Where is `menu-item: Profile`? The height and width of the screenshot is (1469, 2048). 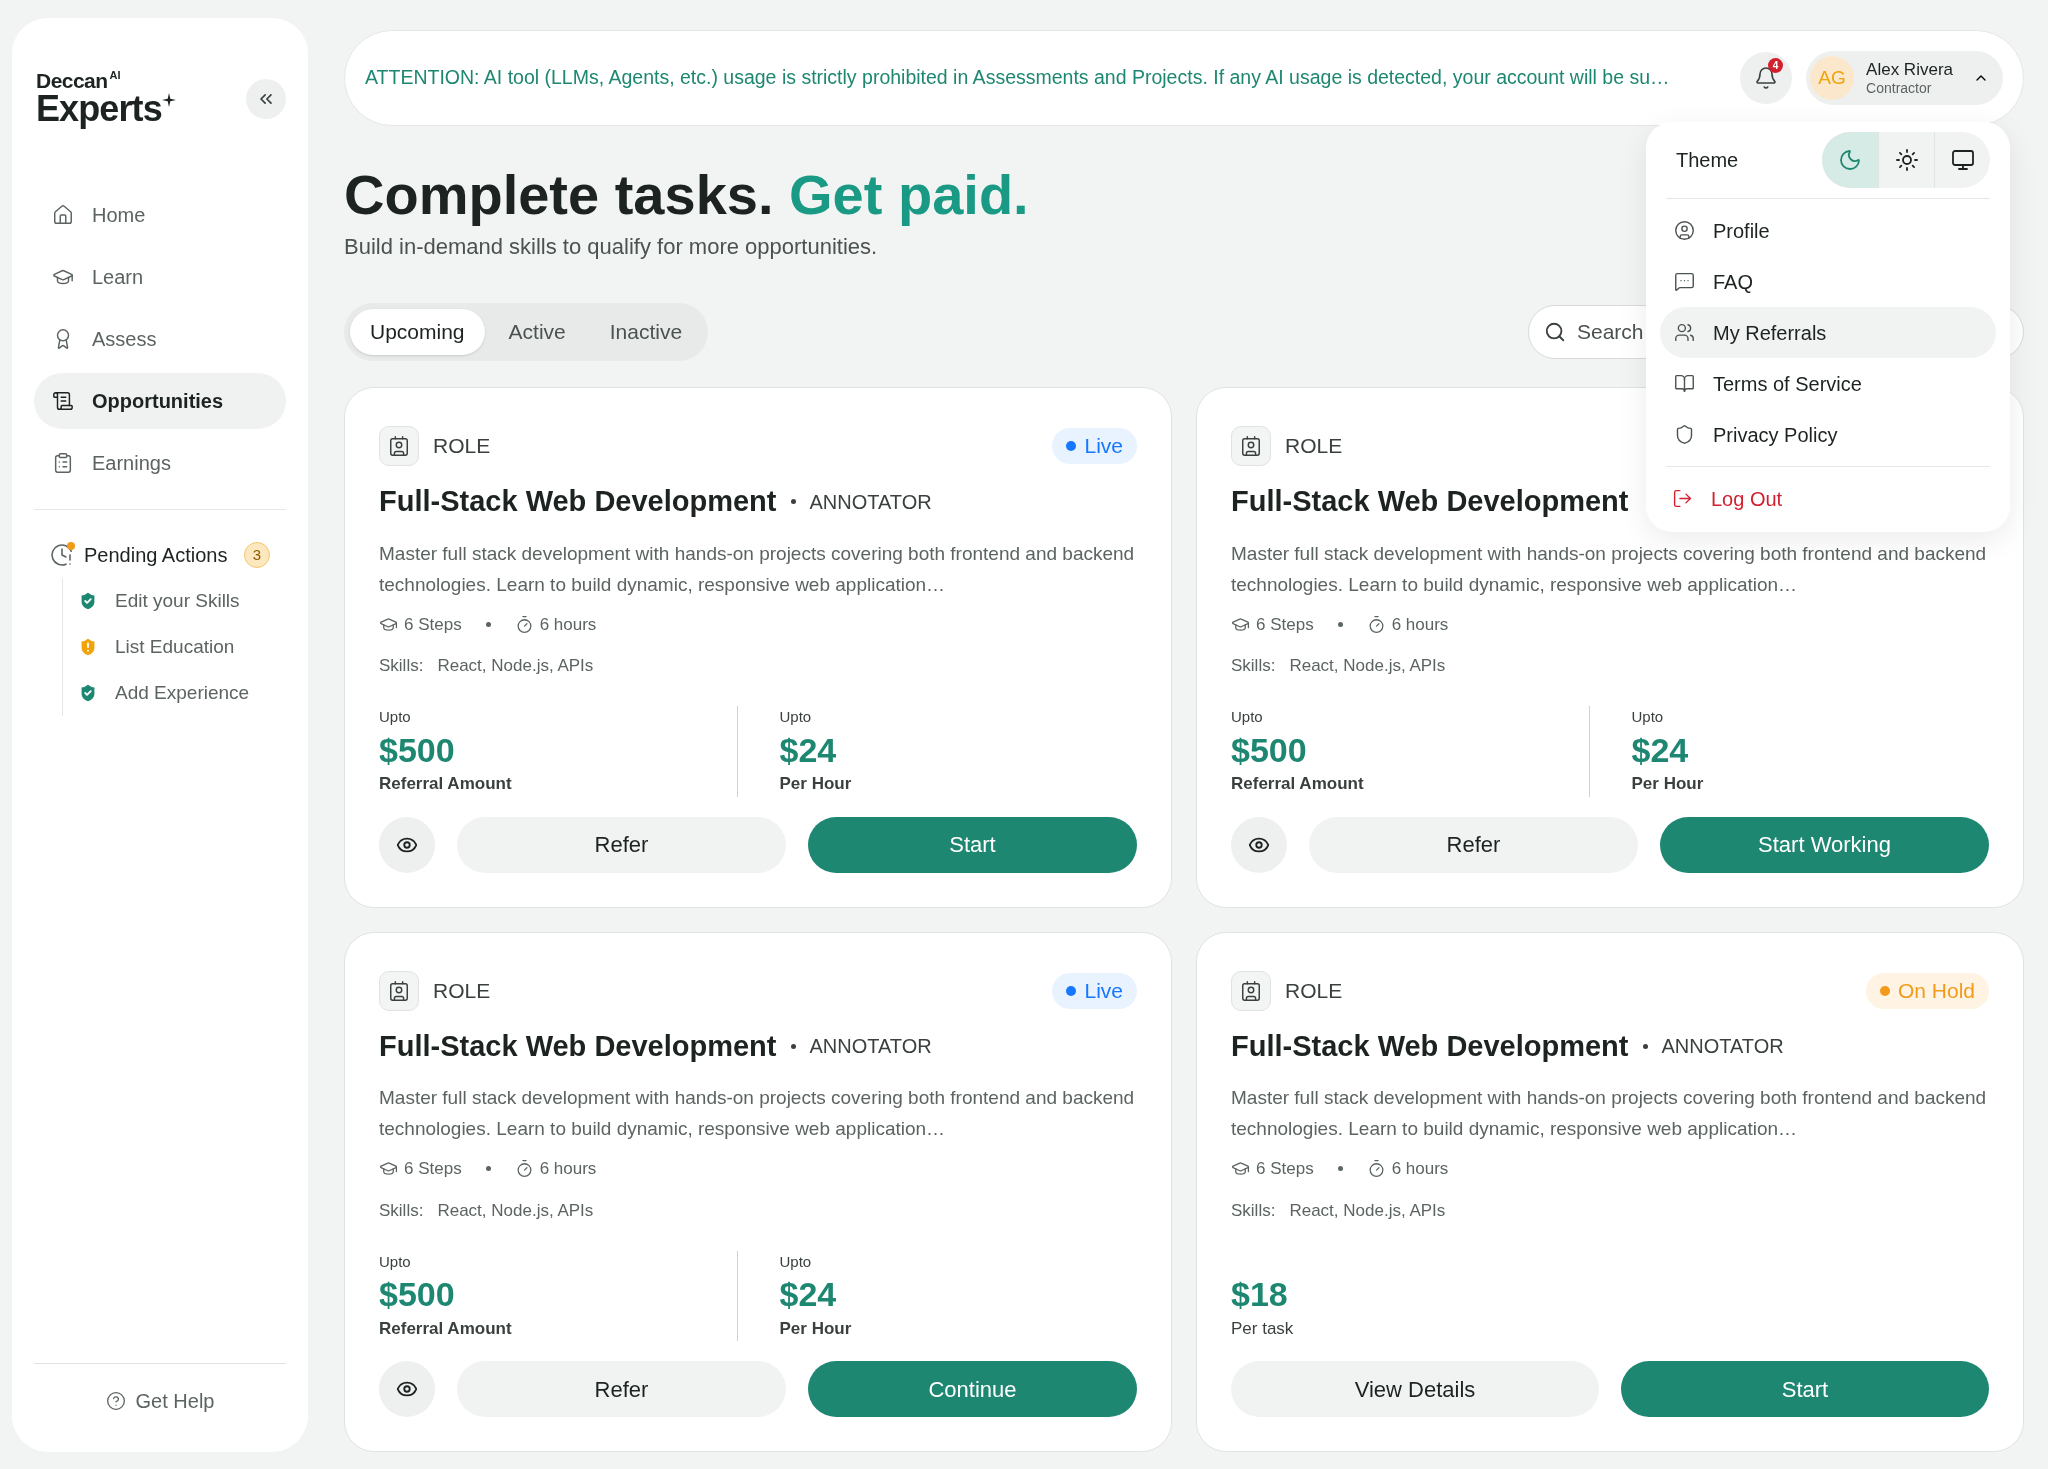 menu-item: Profile is located at coordinates (1828, 230).